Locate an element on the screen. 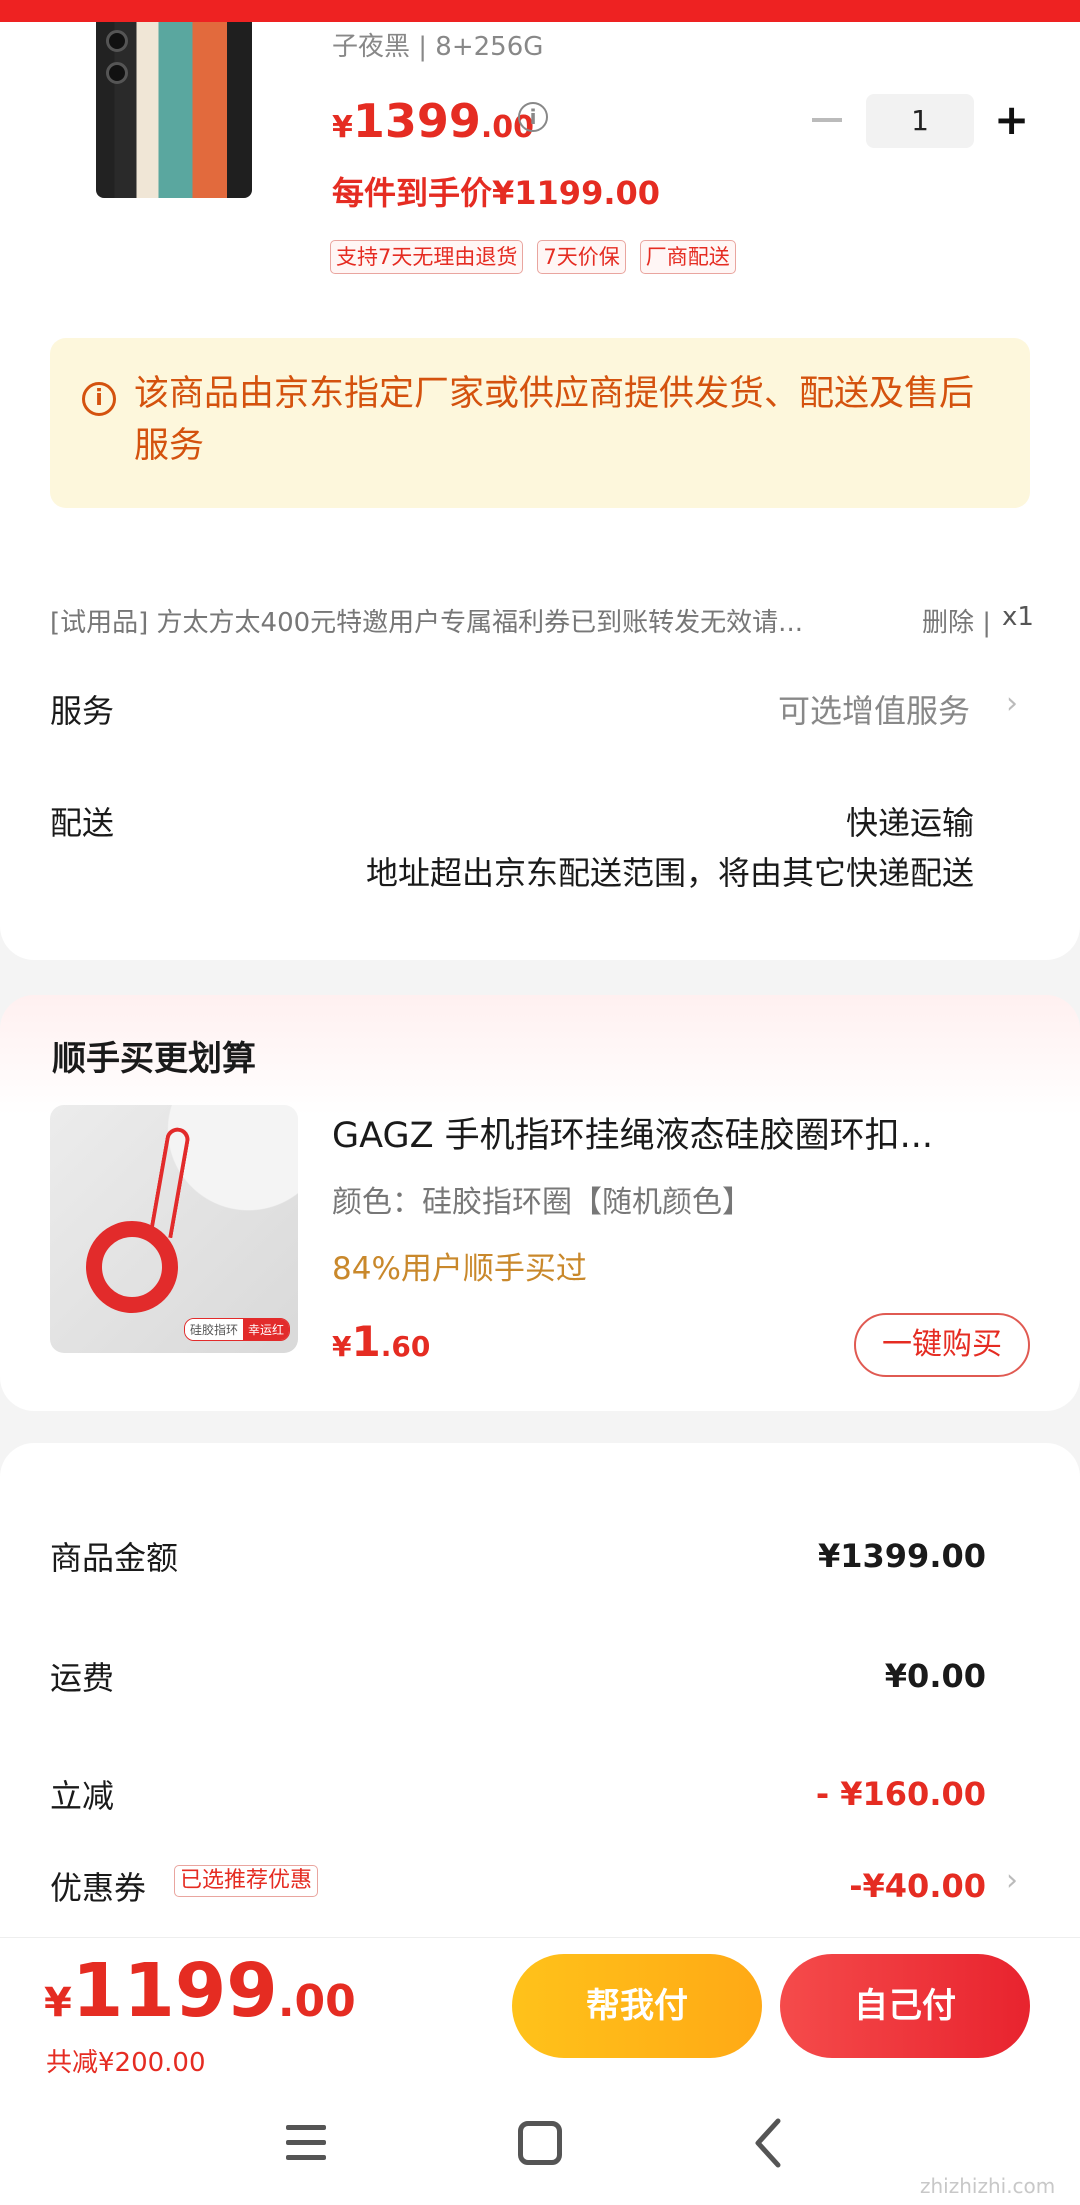 The image size is (1080, 2205). delivery-label: 配送 is located at coordinates (82, 823).